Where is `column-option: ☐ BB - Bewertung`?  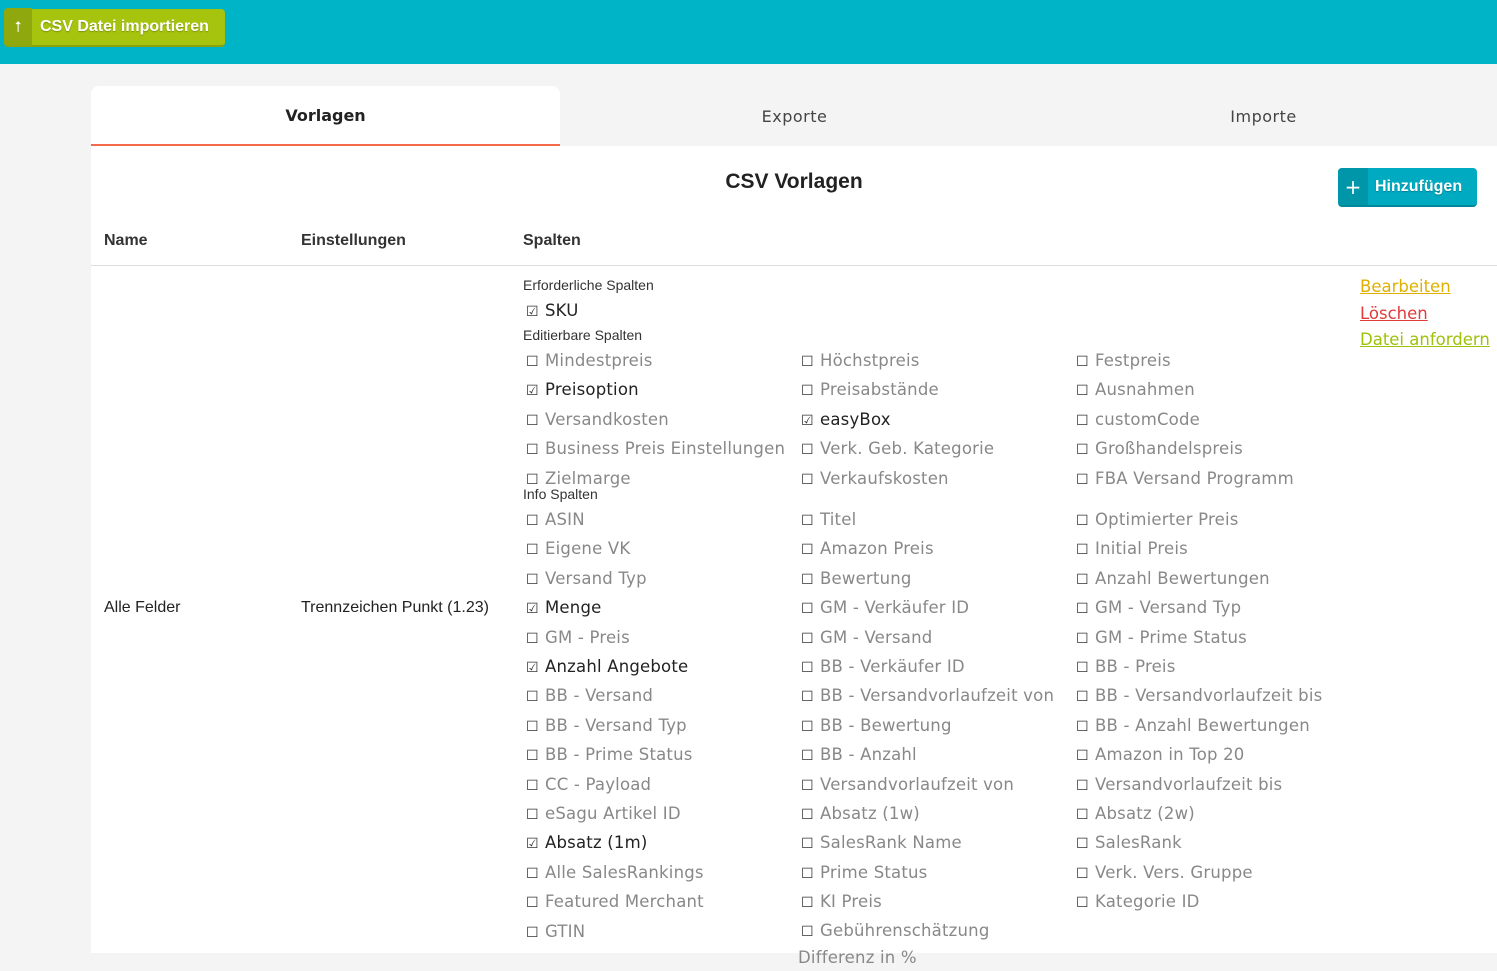 column-option: ☐ BB - Bewertung is located at coordinates (935, 726).